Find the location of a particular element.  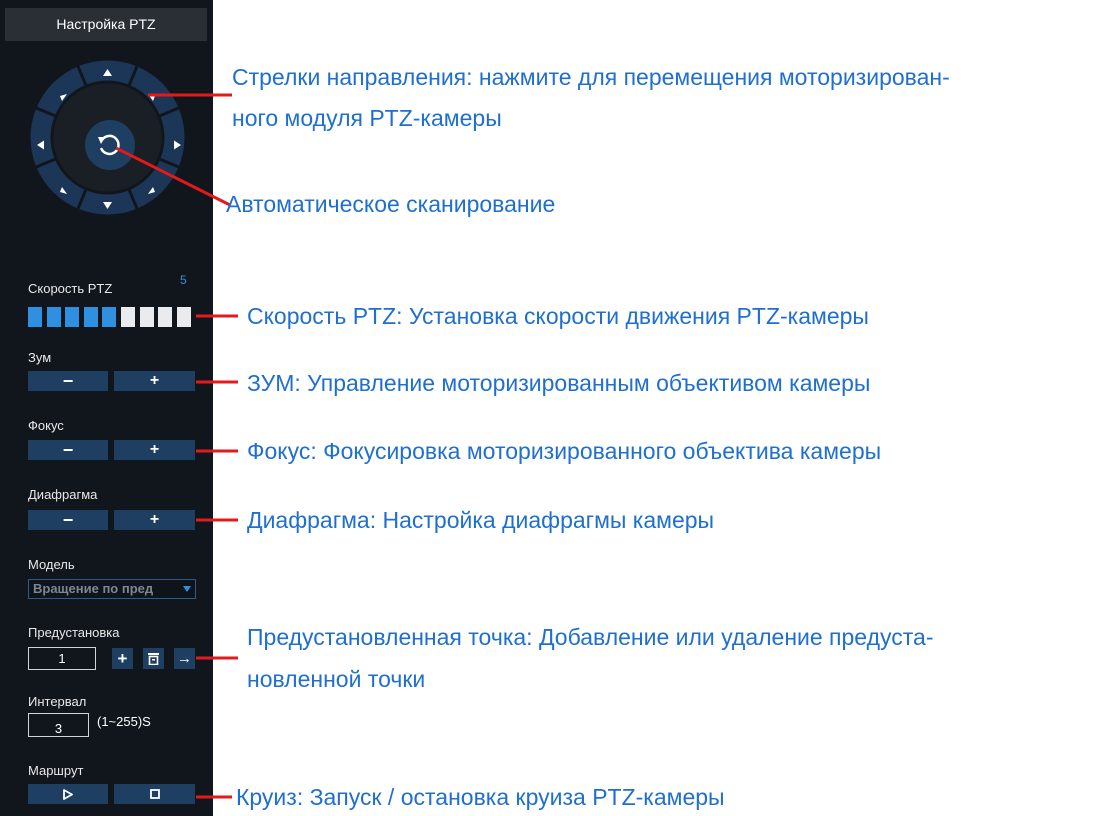

focus-far-button: + is located at coordinates (154, 450).